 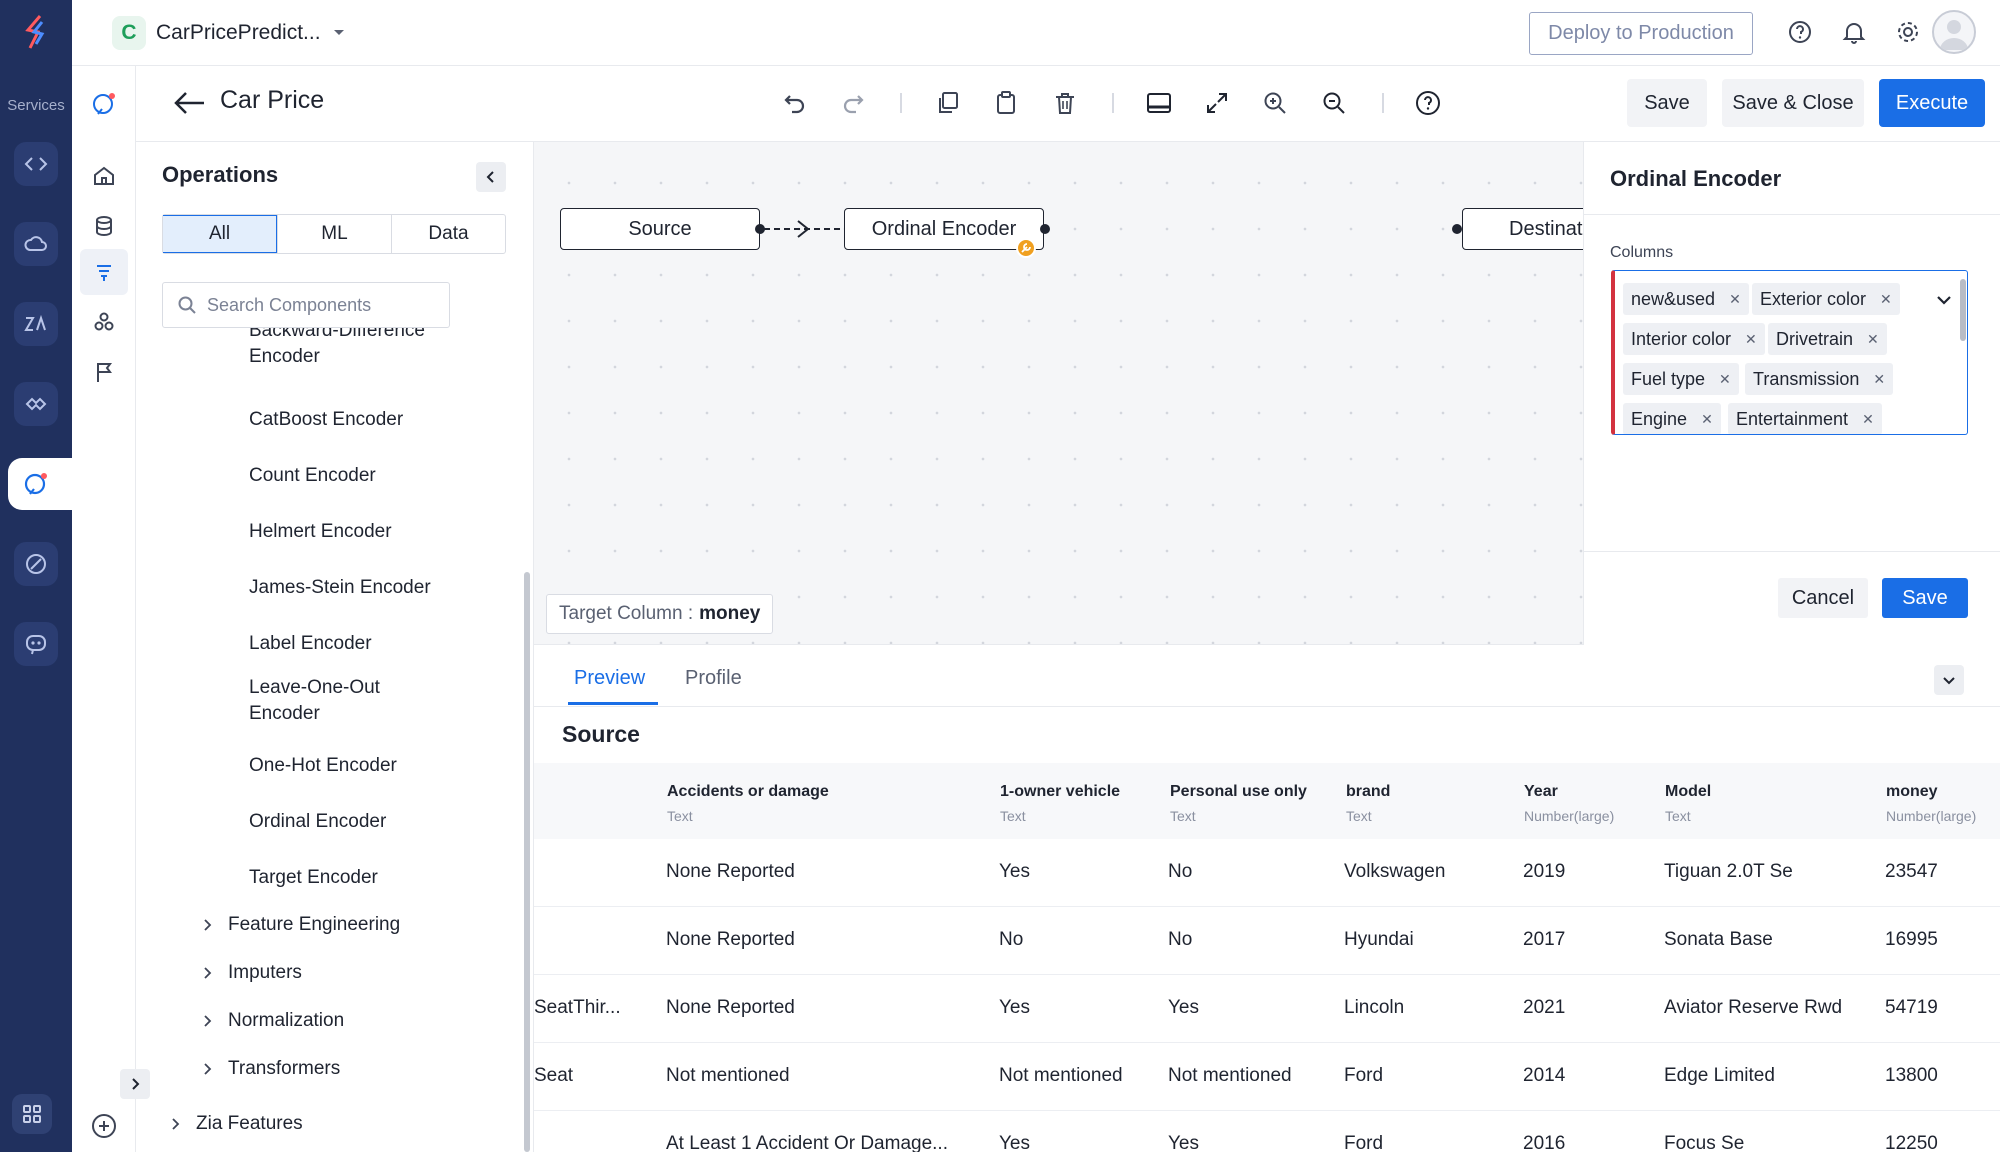 I want to click on home-icon, so click(x=104, y=176).